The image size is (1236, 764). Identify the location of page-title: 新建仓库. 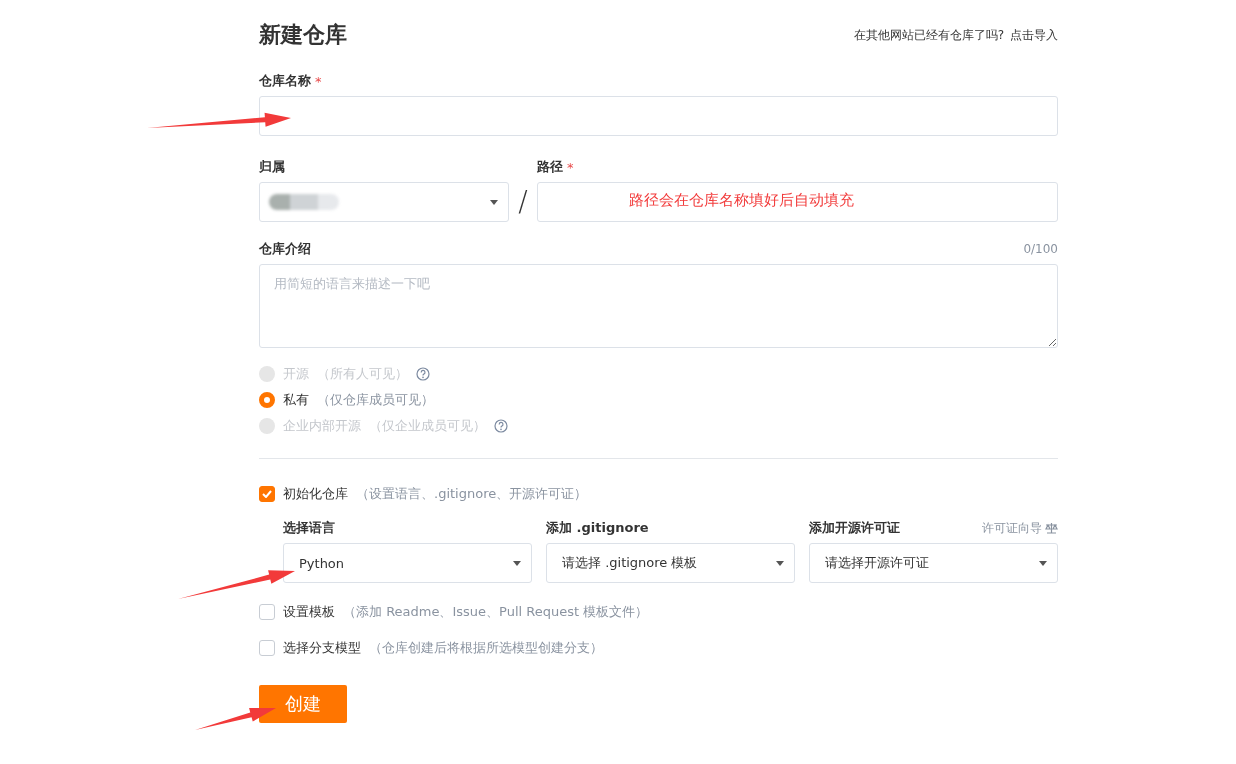
(303, 35).